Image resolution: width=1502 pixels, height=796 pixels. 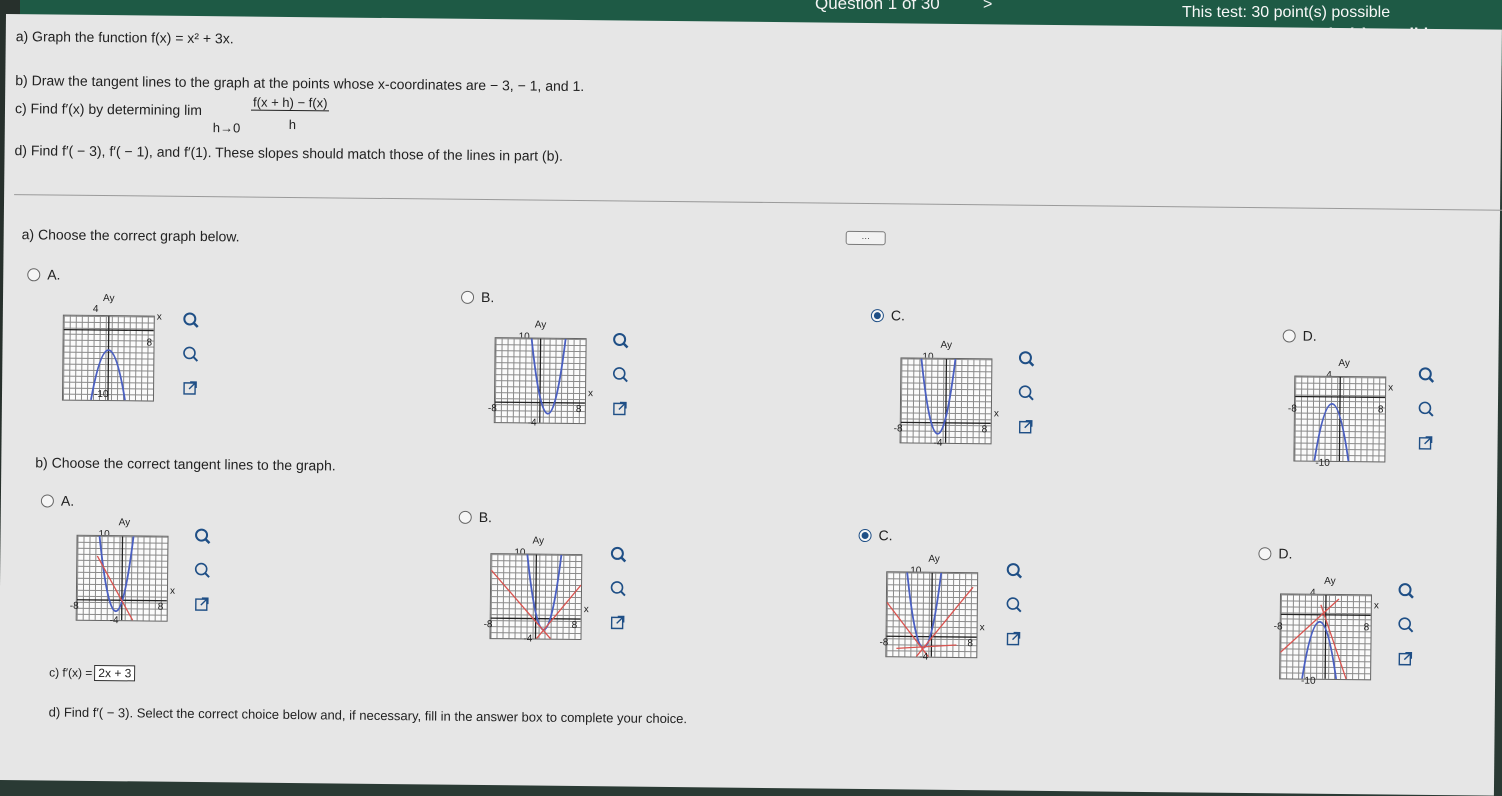 I want to click on part-c-label: c) f′(x) =, so click(x=71, y=672).